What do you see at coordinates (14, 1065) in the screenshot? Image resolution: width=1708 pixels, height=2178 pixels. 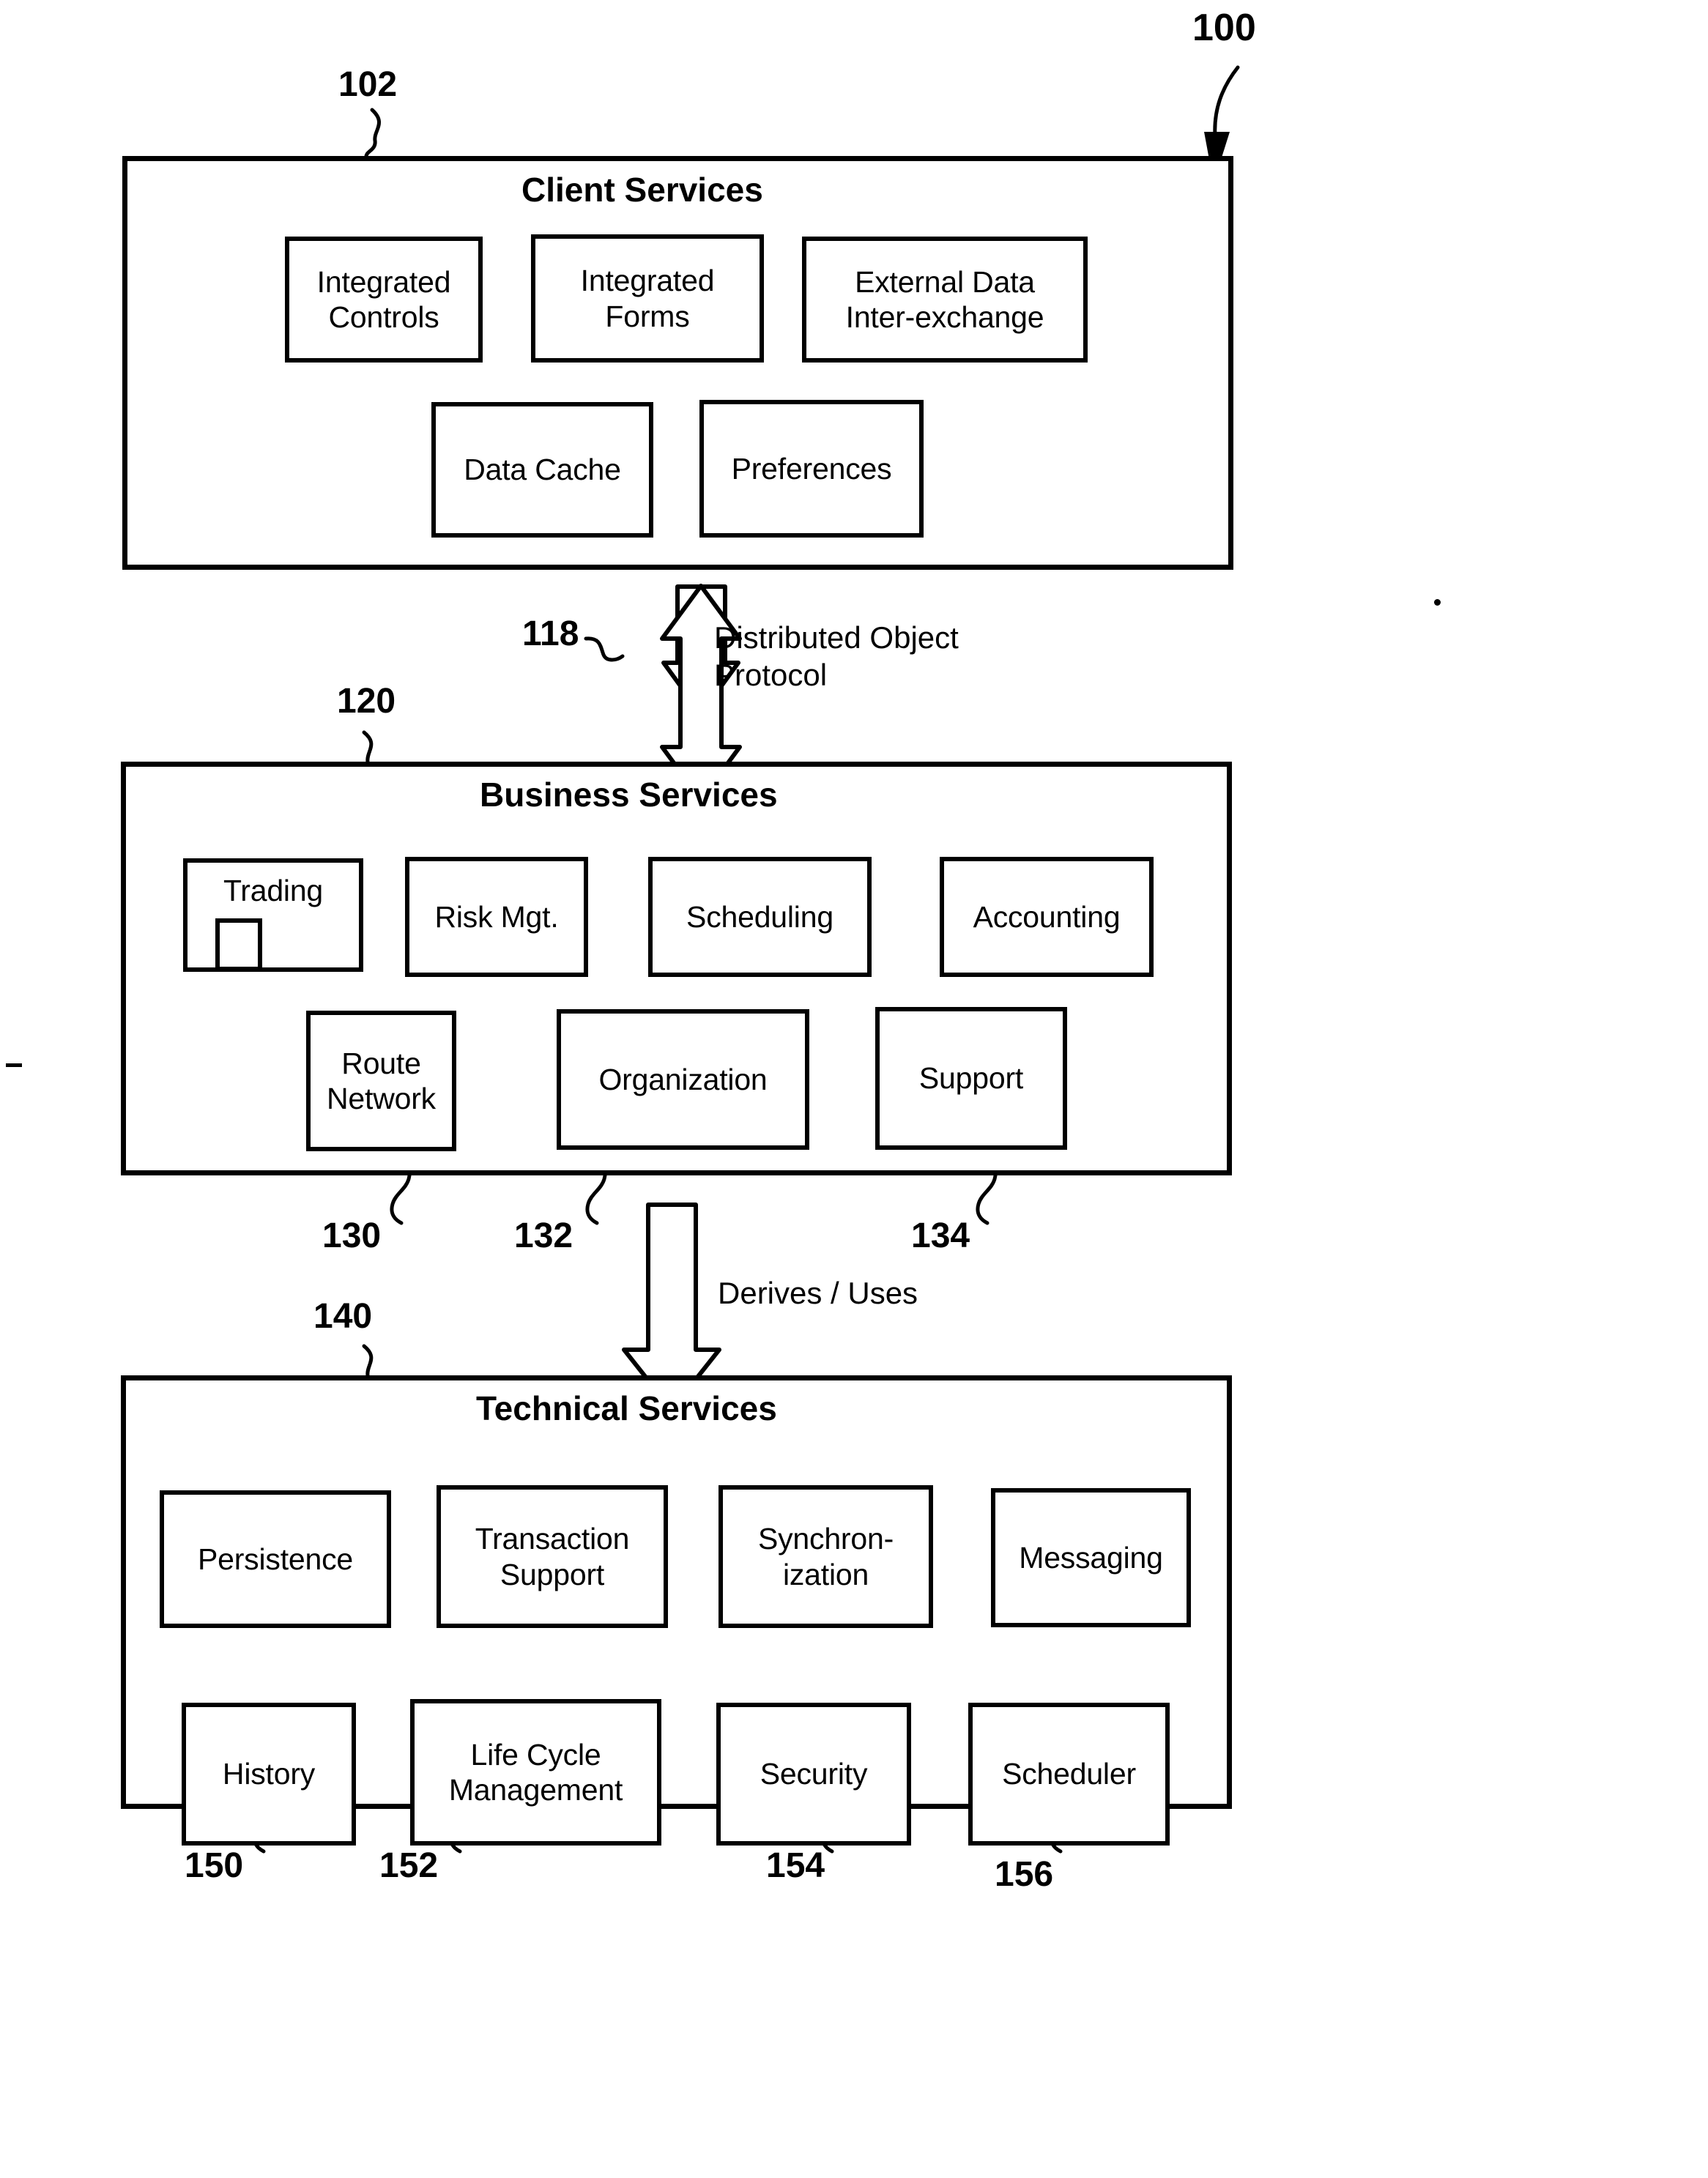 I see `stray-ink-tick` at bounding box center [14, 1065].